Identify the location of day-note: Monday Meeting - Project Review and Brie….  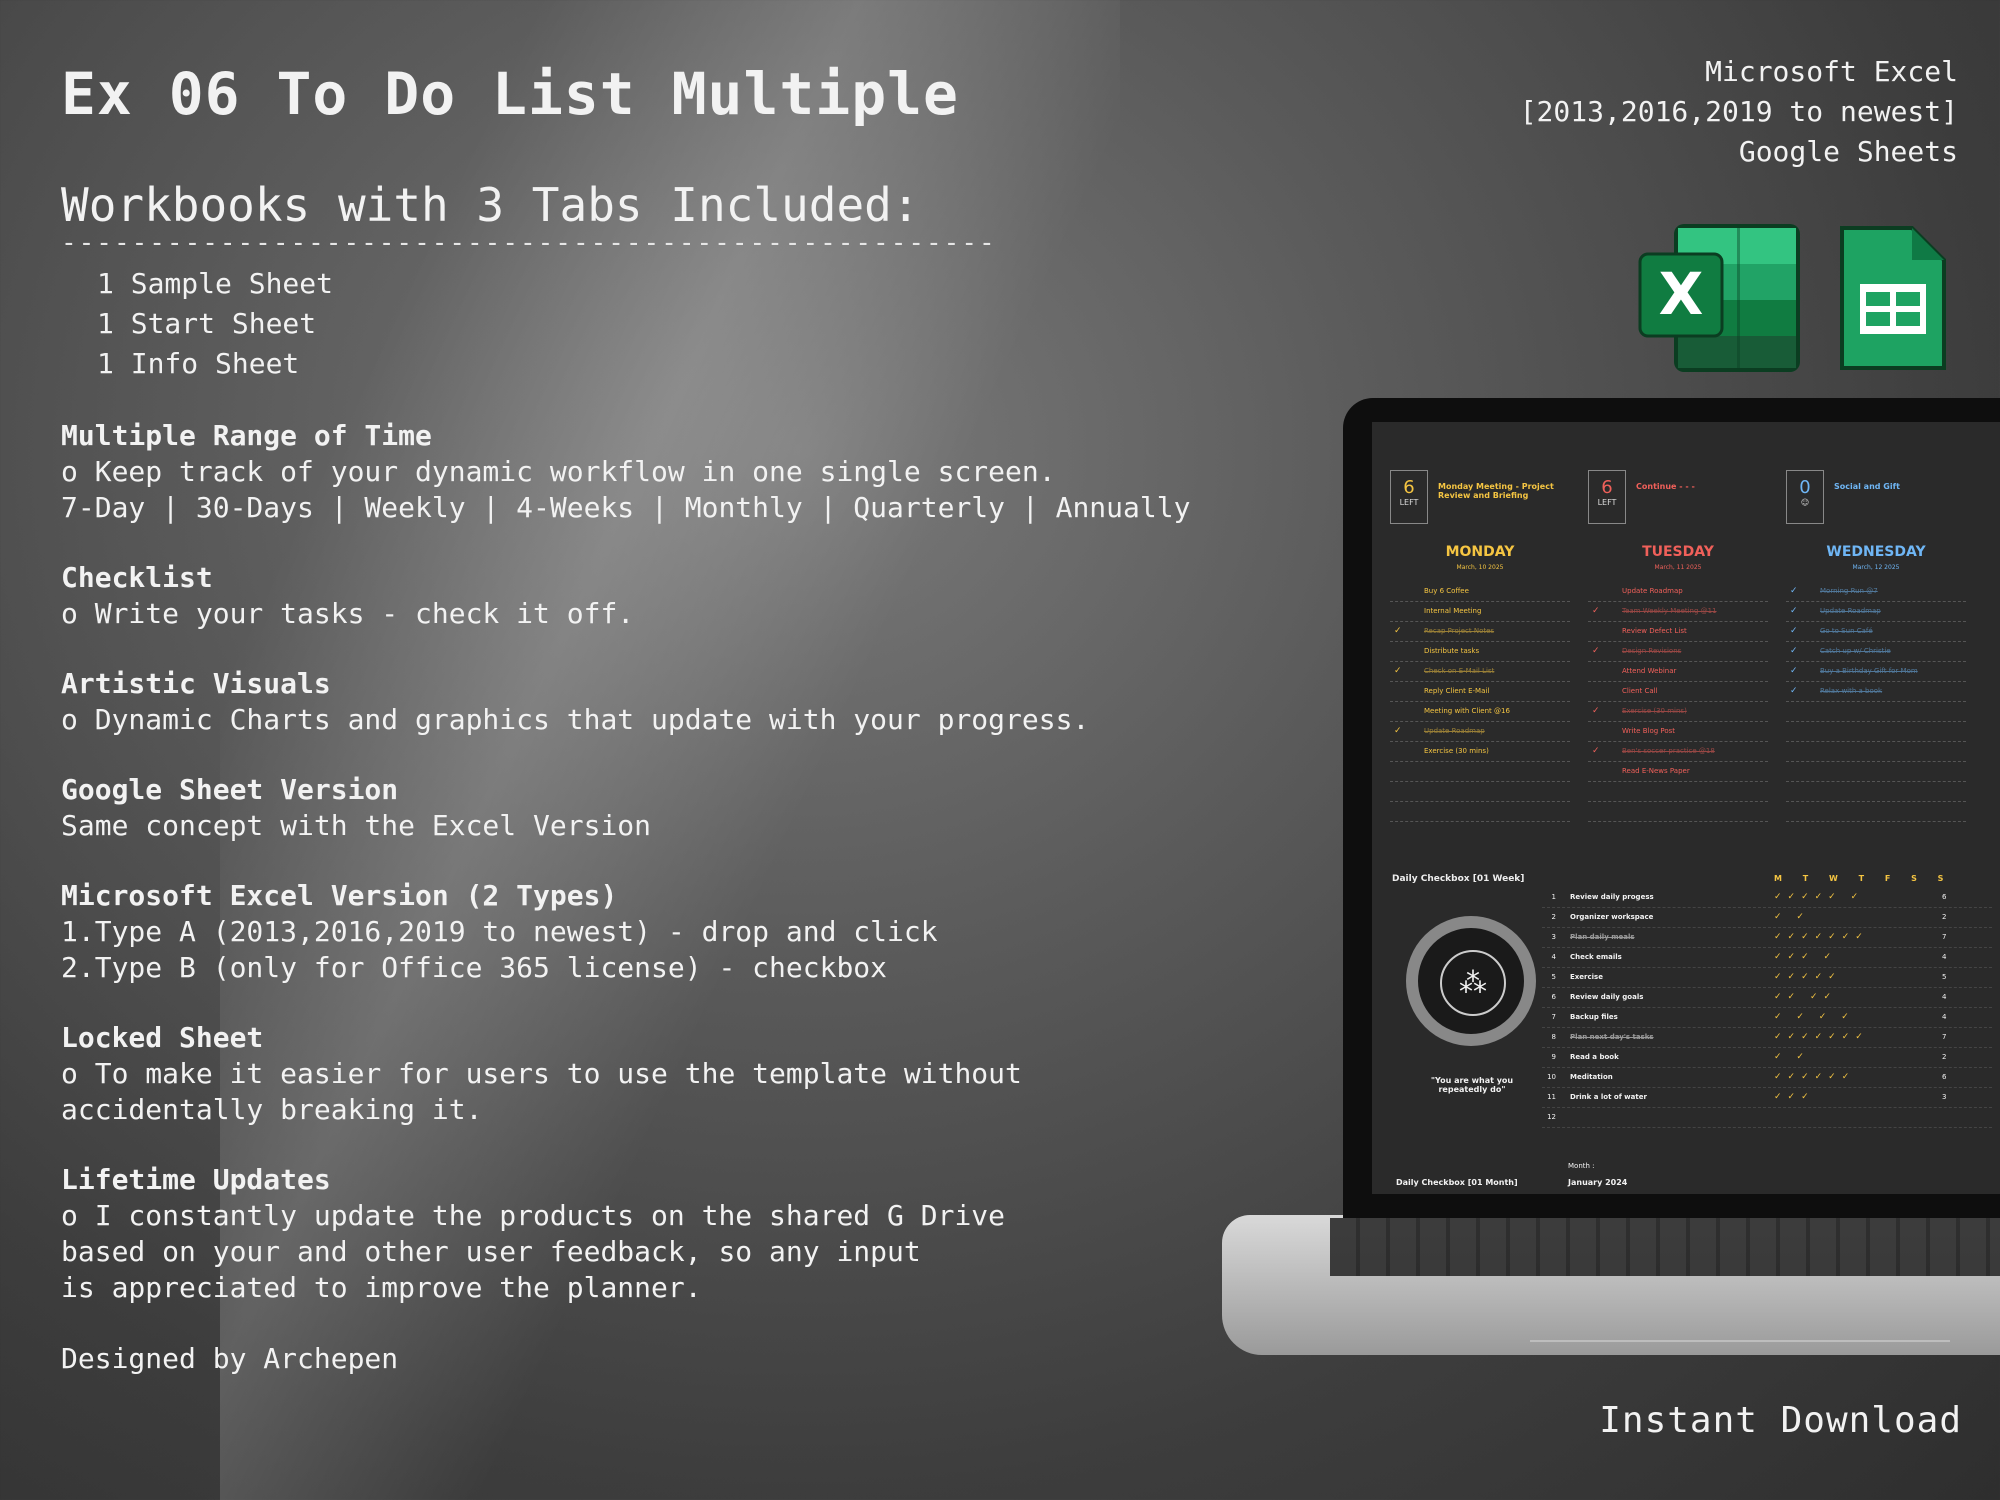
(1496, 491).